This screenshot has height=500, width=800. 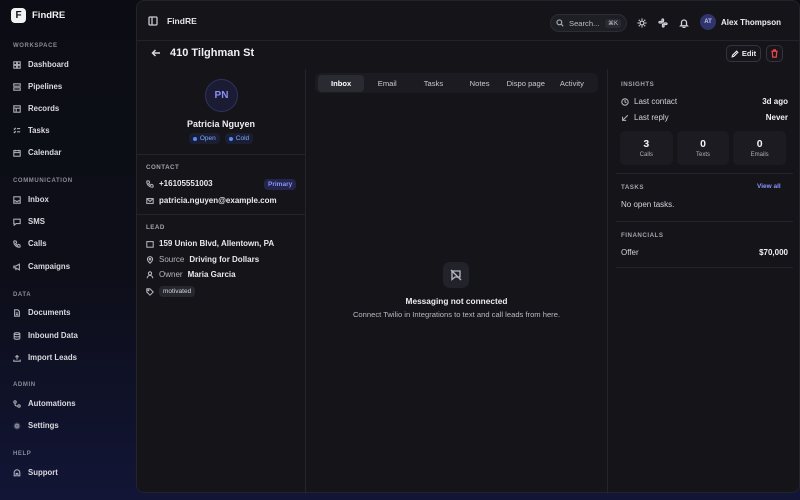 I want to click on message-off-icon, so click(x=456, y=275).